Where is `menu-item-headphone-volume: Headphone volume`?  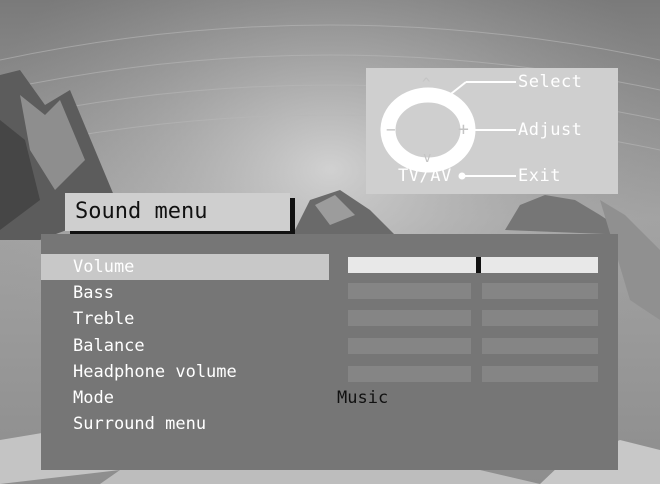
menu-item-headphone-volume: Headphone volume is located at coordinates (185, 372).